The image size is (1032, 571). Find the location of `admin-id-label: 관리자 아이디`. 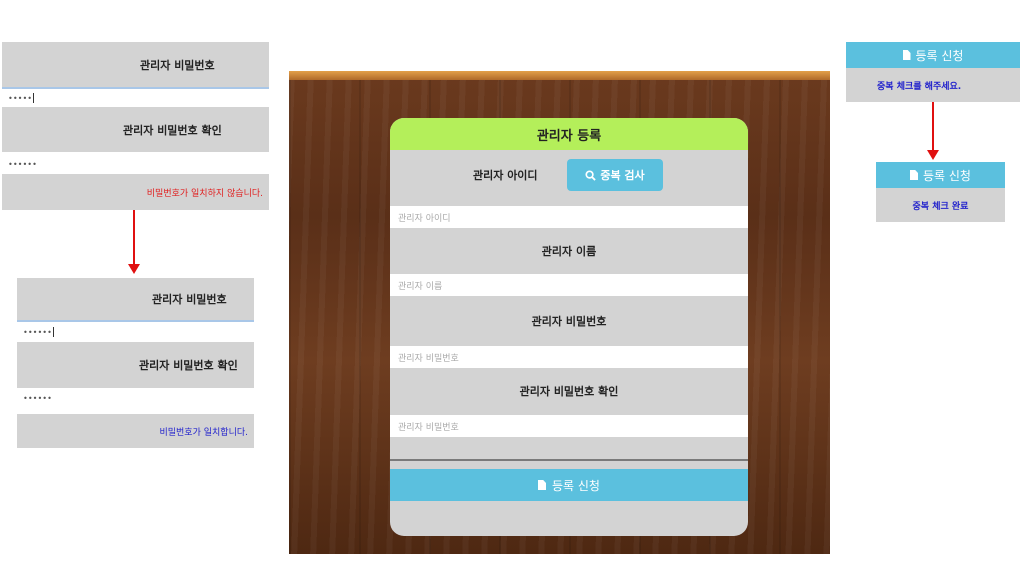

admin-id-label: 관리자 아이디 is located at coordinates (505, 175).